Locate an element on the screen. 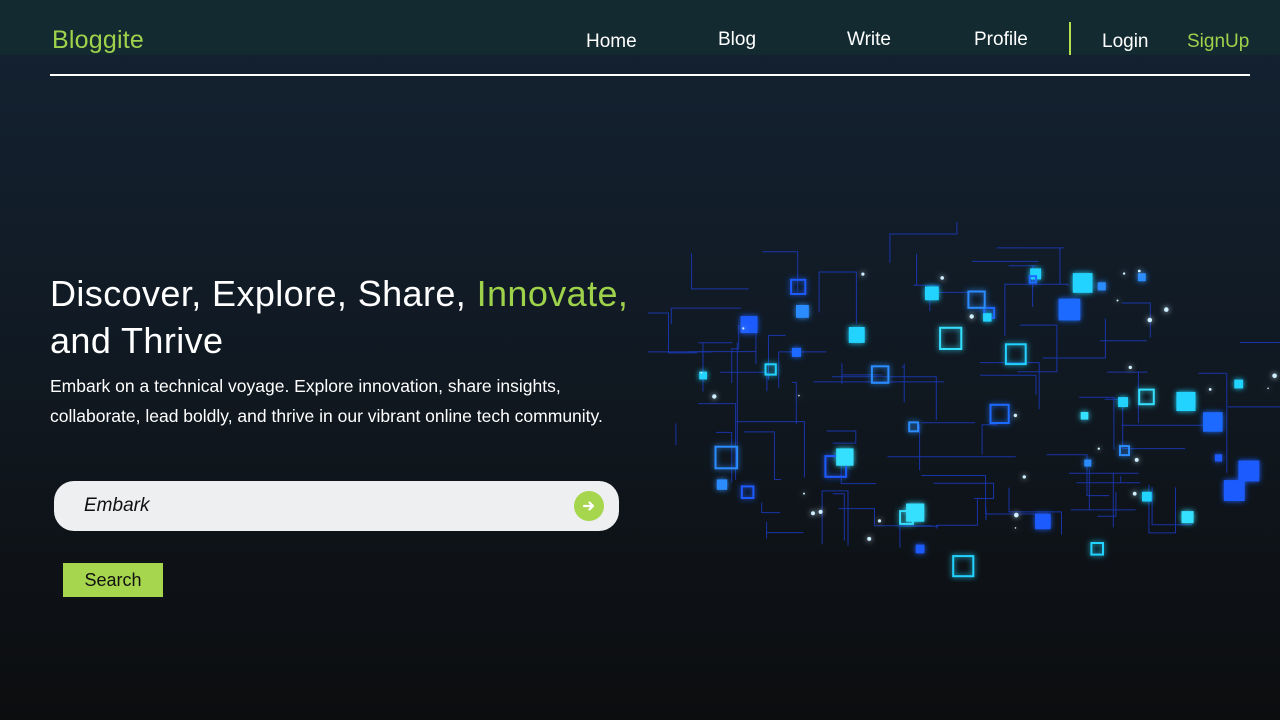 This screenshot has height=720, width=1280. search-button: Search is located at coordinates (113, 580).